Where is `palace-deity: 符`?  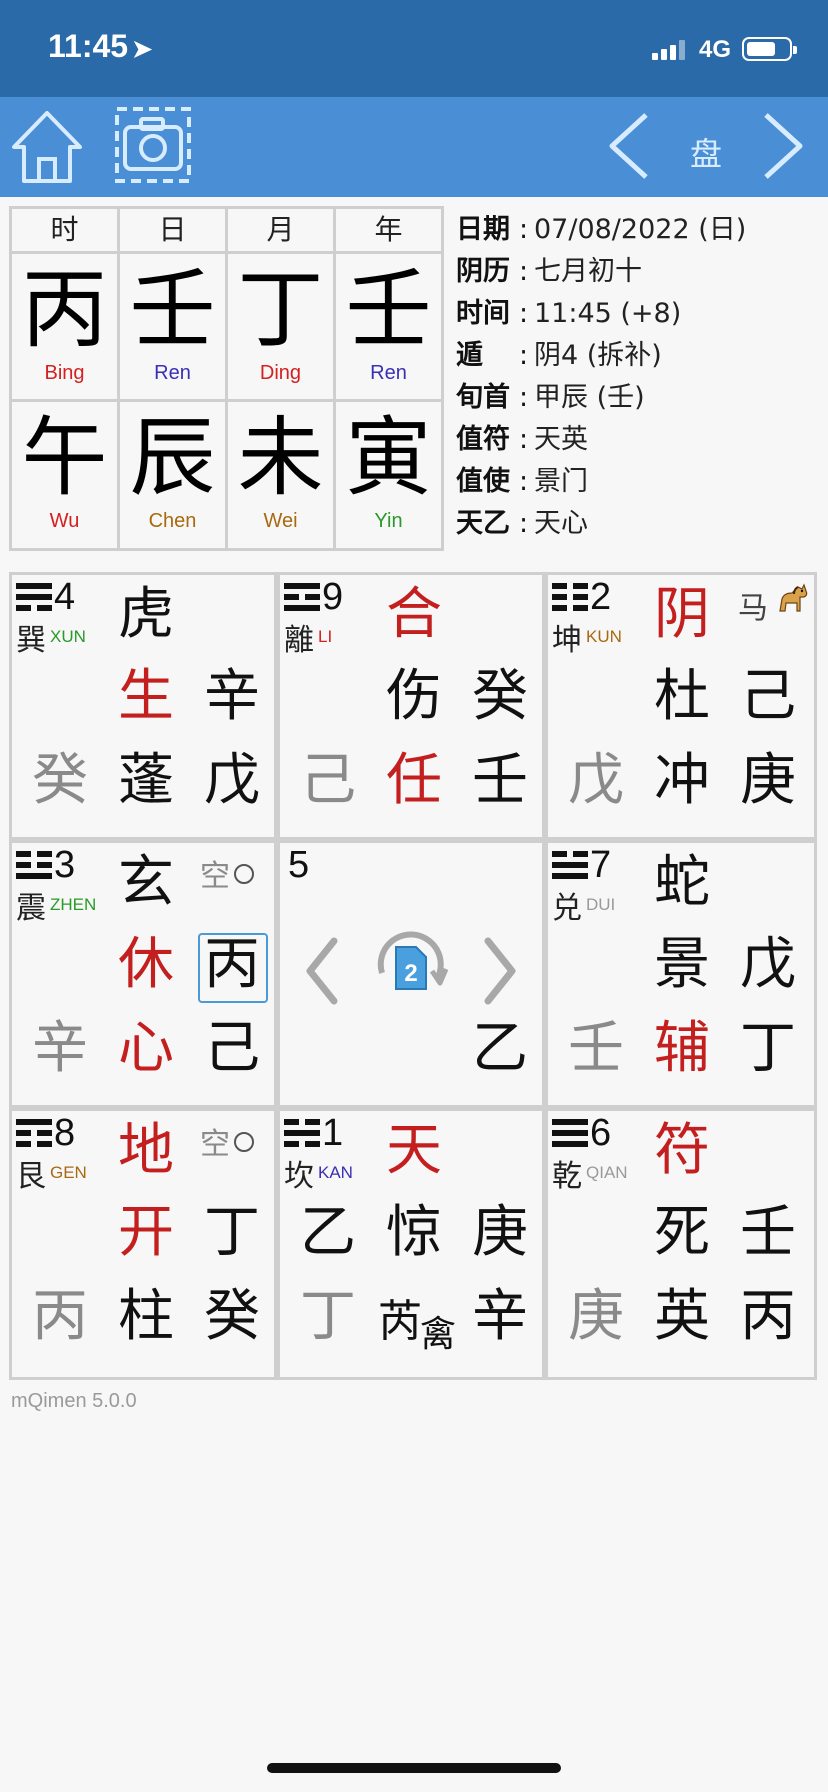
palace-deity: 符 is located at coordinates (682, 1150).